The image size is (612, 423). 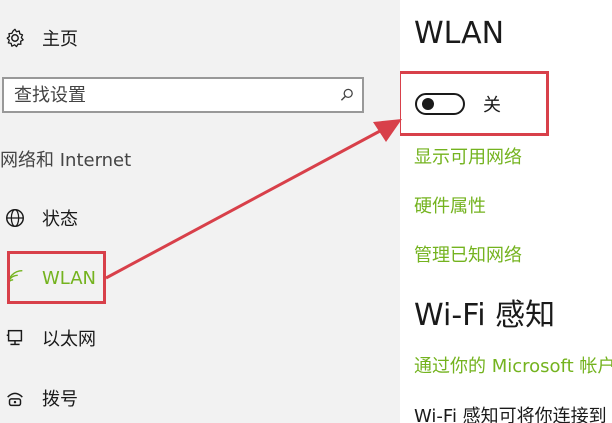 I want to click on search-box, so click(x=183, y=95).